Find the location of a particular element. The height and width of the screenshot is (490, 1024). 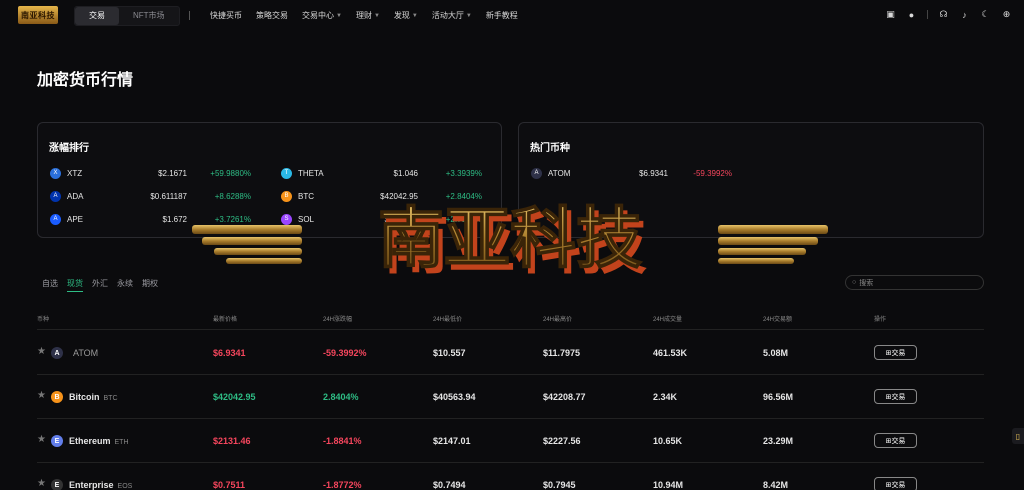

cell-amount: 96.56M is located at coordinates (778, 397).